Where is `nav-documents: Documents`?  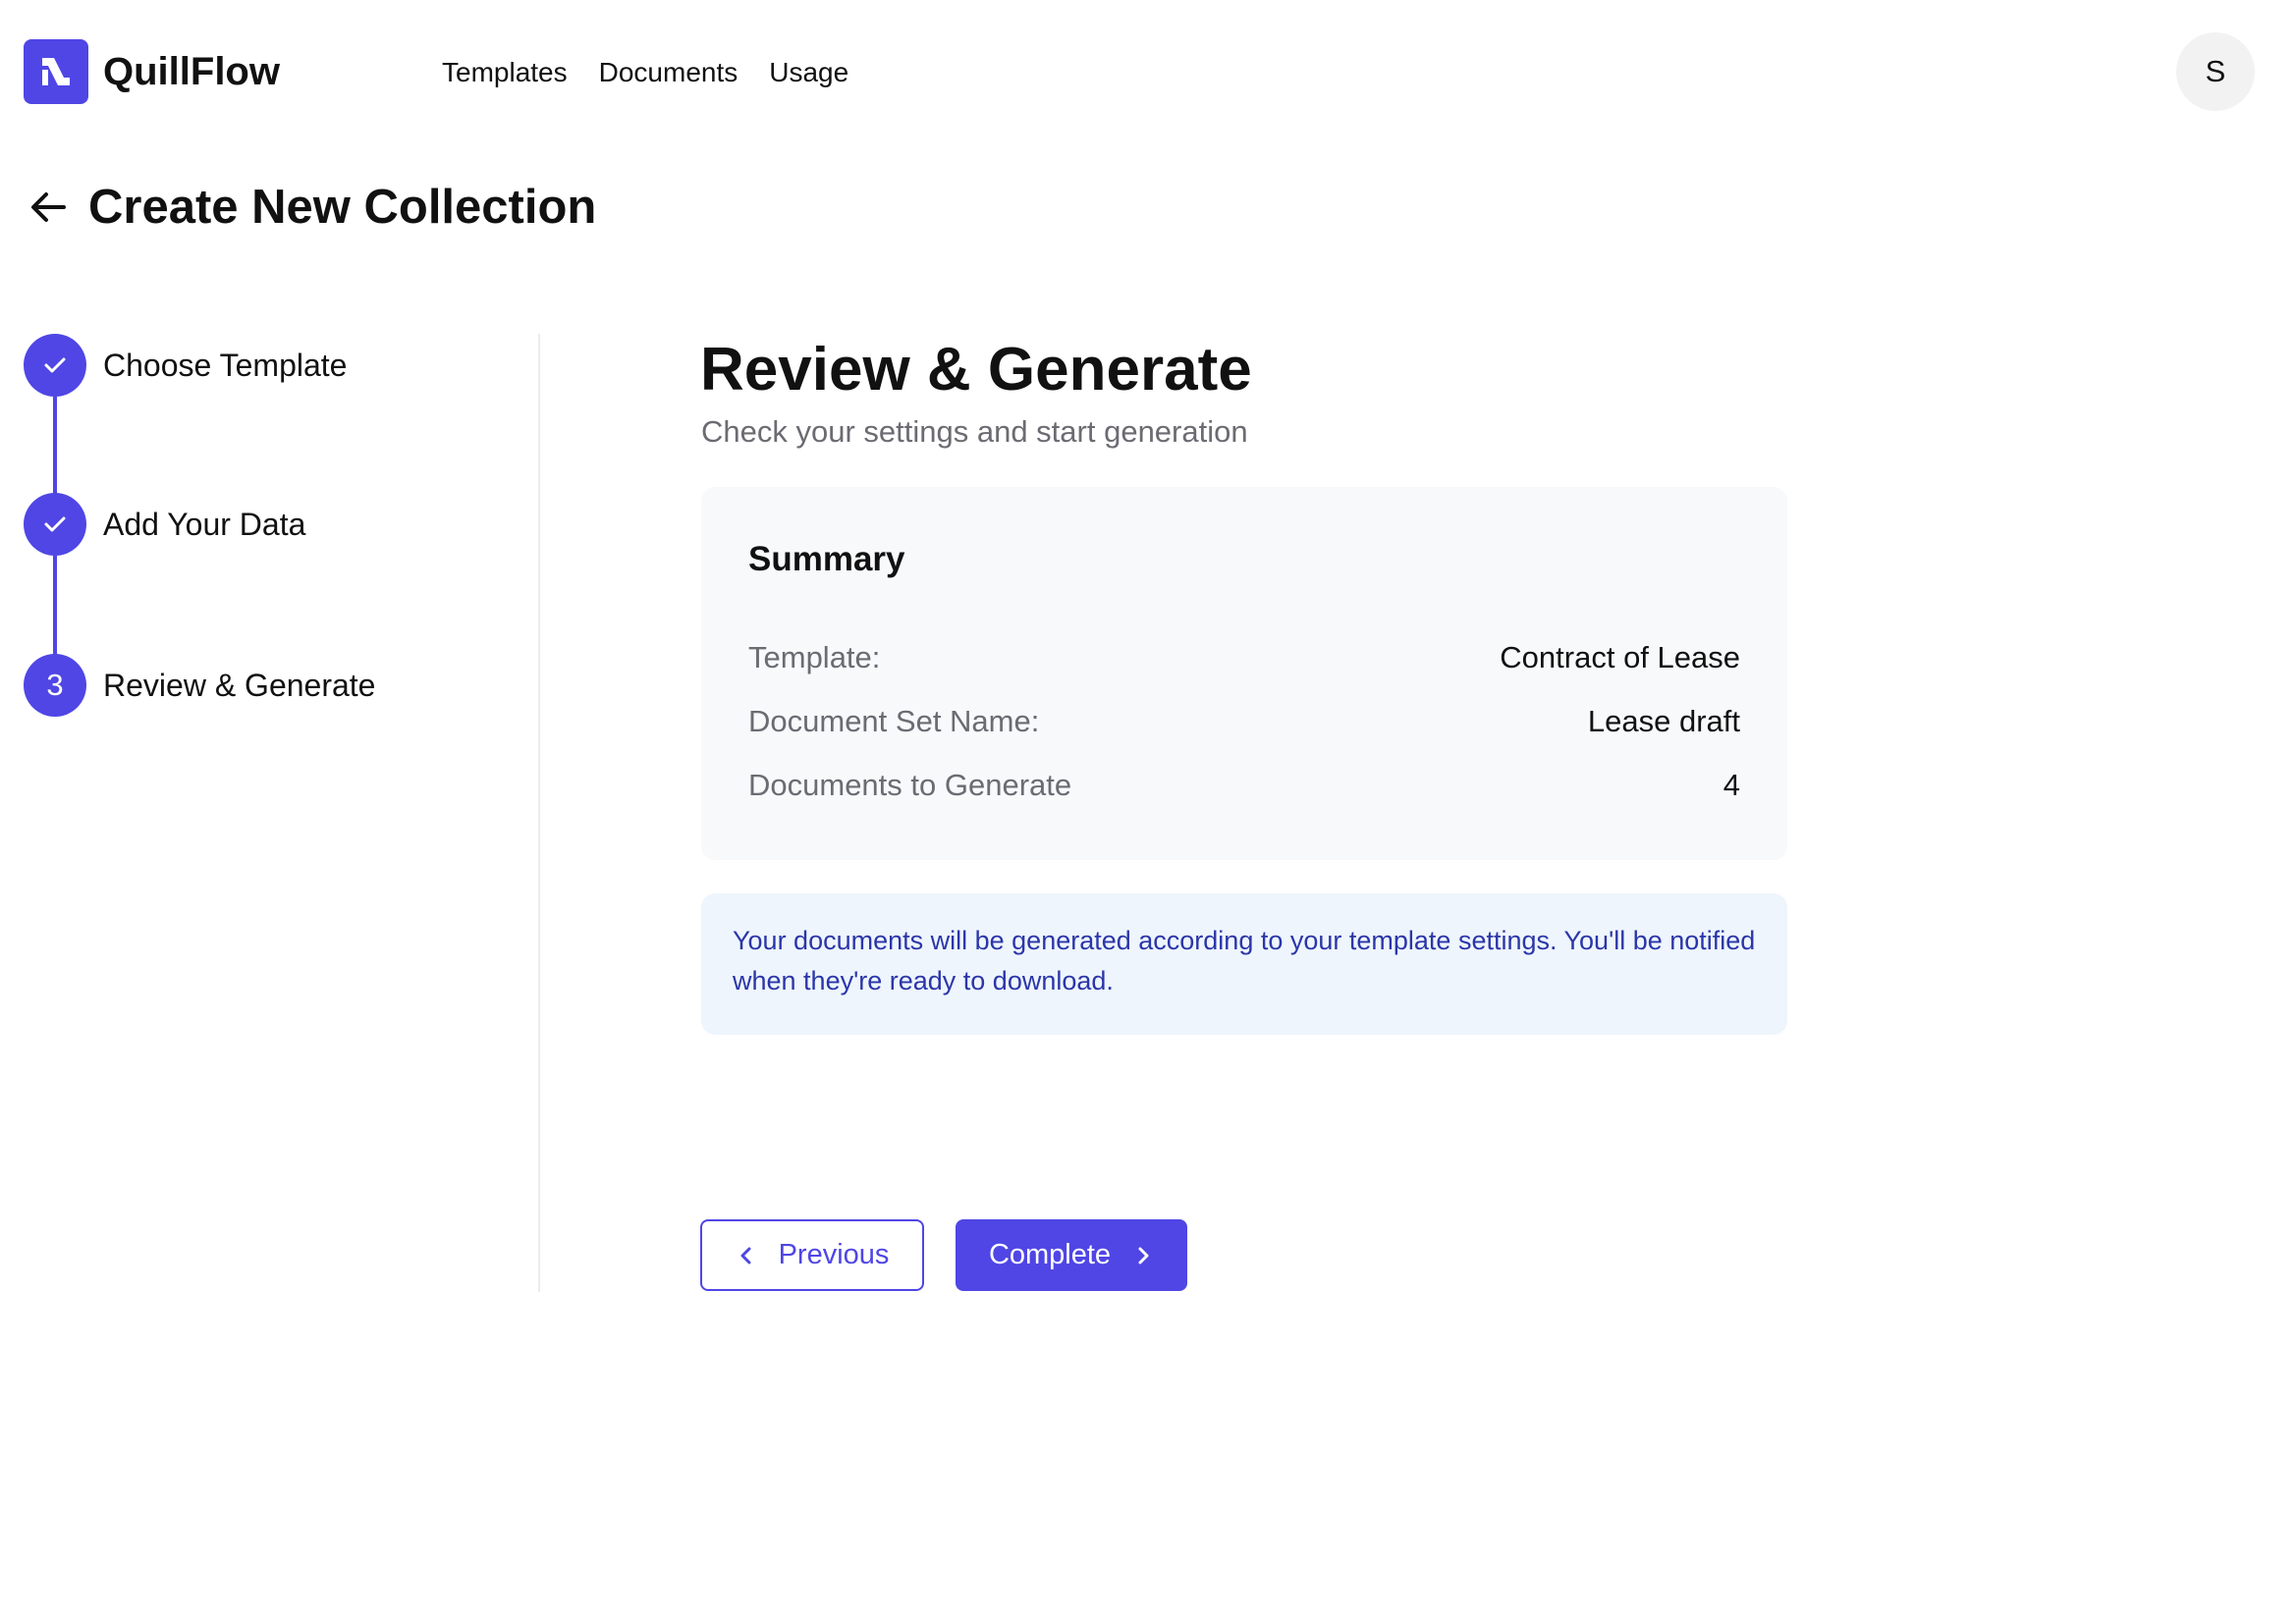 nav-documents: Documents is located at coordinates (668, 72).